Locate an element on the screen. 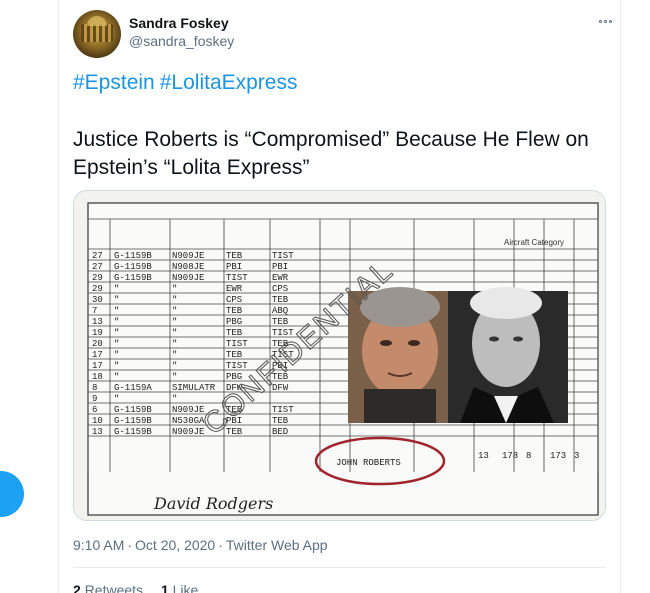 Image resolution: width=650 pixels, height=593 pixels. log-cell: N908JE is located at coordinates (188, 267).